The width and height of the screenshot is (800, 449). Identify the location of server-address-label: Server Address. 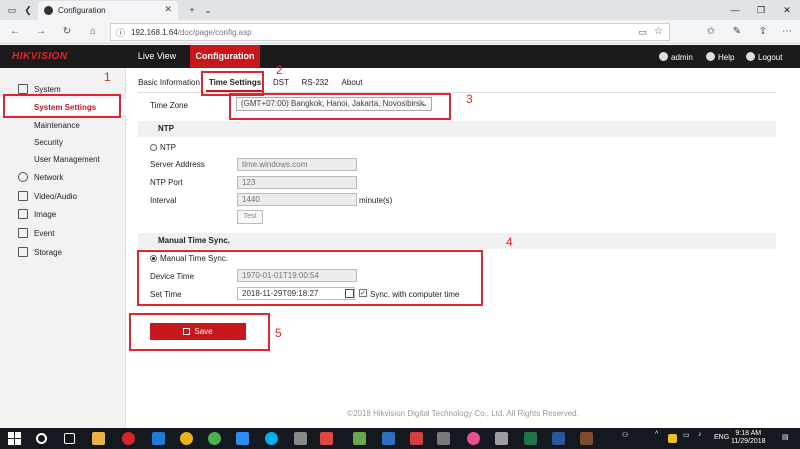
(177, 164).